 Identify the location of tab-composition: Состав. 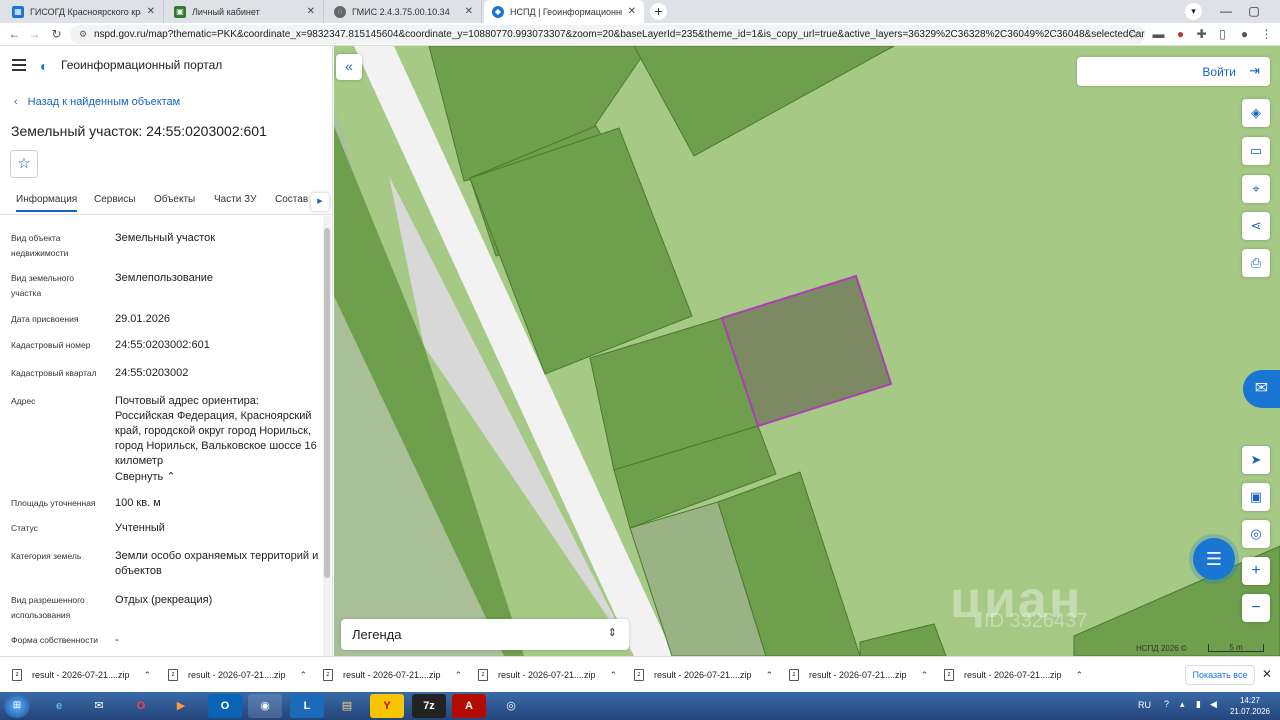
(291, 199).